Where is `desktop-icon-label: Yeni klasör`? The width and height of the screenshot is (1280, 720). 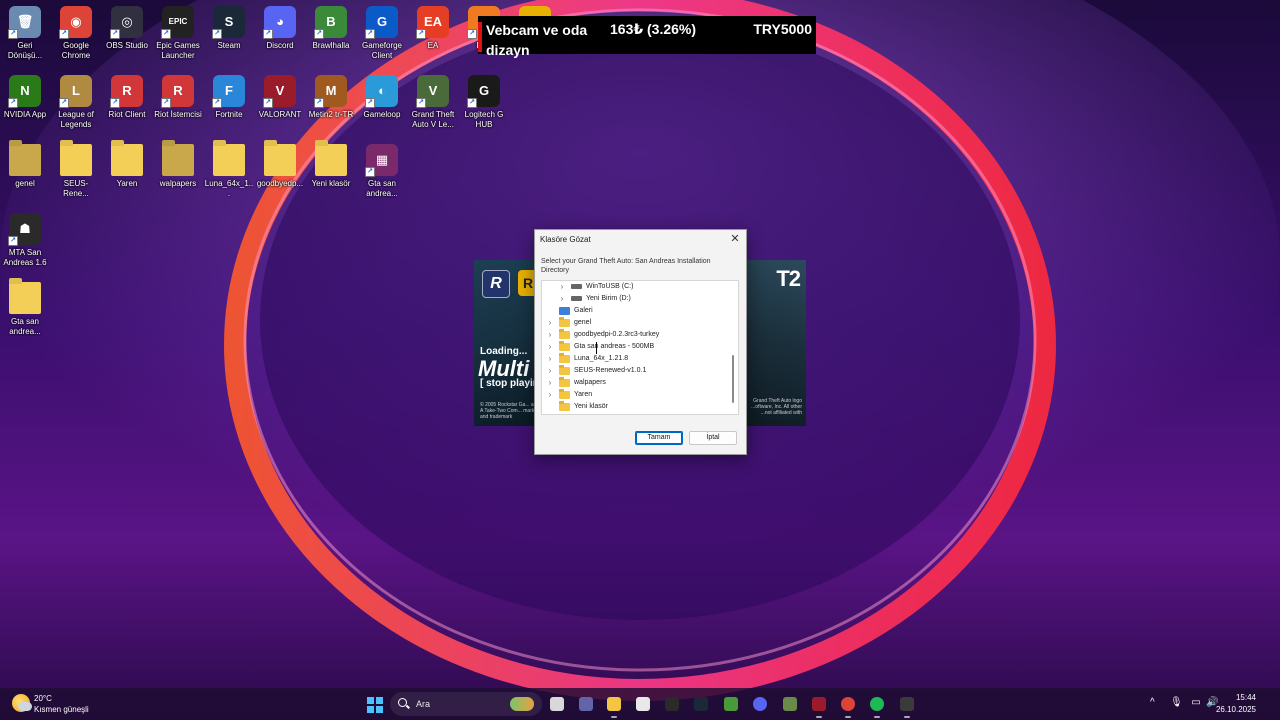
desktop-icon-label: Yeni klasör is located at coordinates (331, 183).